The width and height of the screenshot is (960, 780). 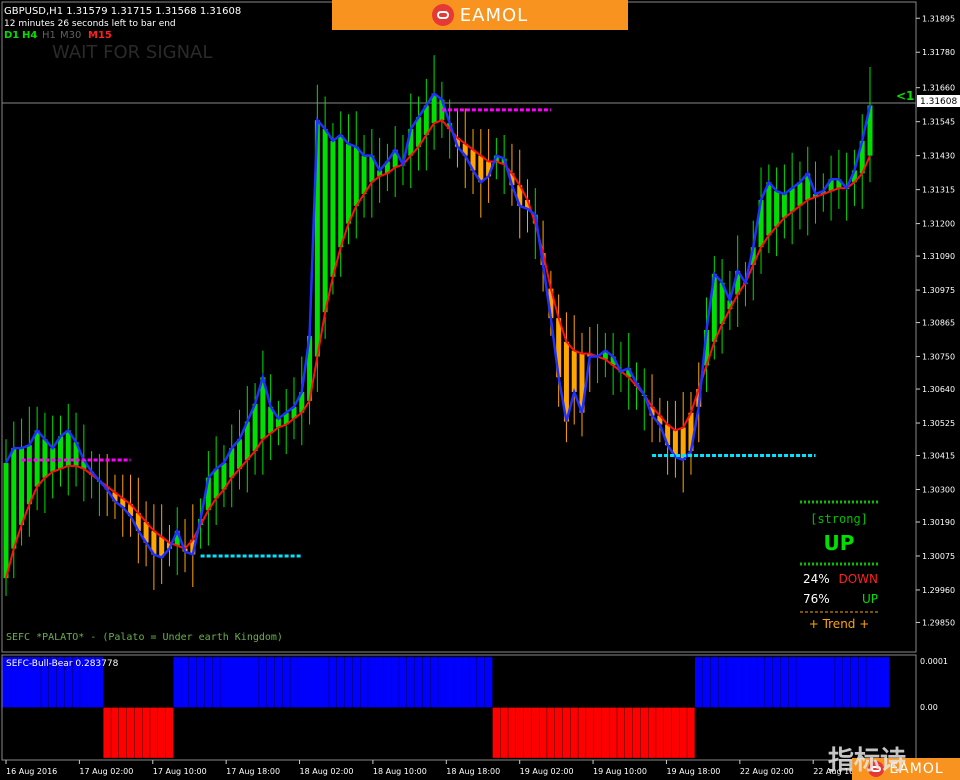 What do you see at coordinates (70, 35) in the screenshot?
I see `tf-m30: M30` at bounding box center [70, 35].